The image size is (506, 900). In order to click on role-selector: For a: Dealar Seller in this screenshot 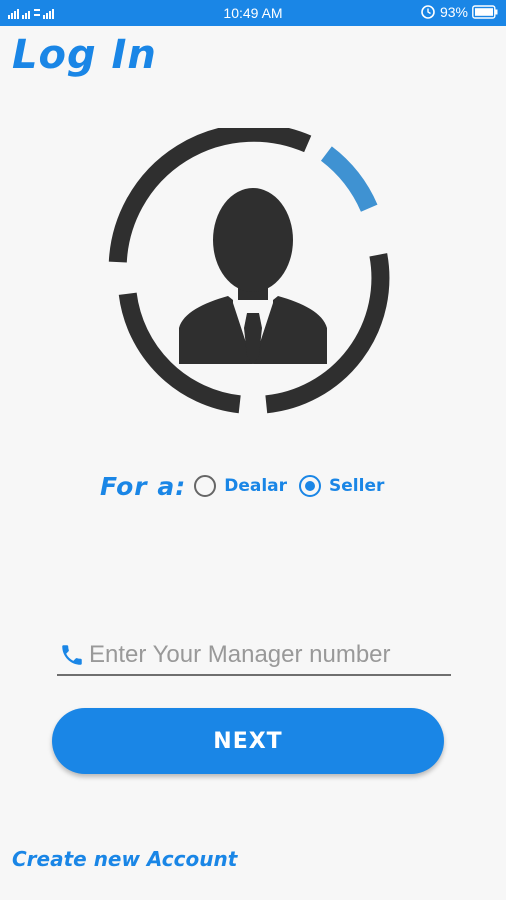, I will do `click(248, 486)`.